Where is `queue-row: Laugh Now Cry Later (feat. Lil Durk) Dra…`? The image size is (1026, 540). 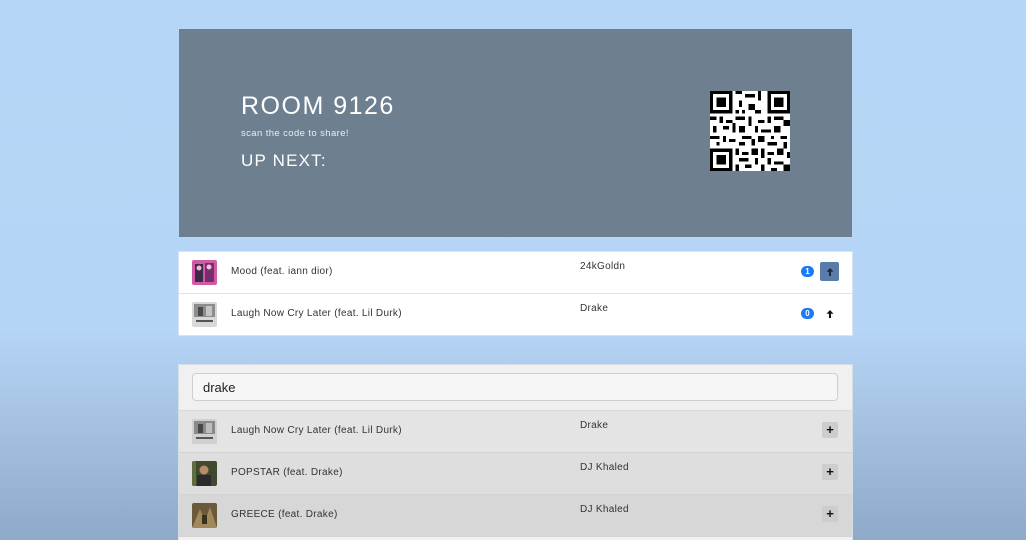
queue-row: Laugh Now Cry Later (feat. Lil Durk) Dra… is located at coordinates (515, 314).